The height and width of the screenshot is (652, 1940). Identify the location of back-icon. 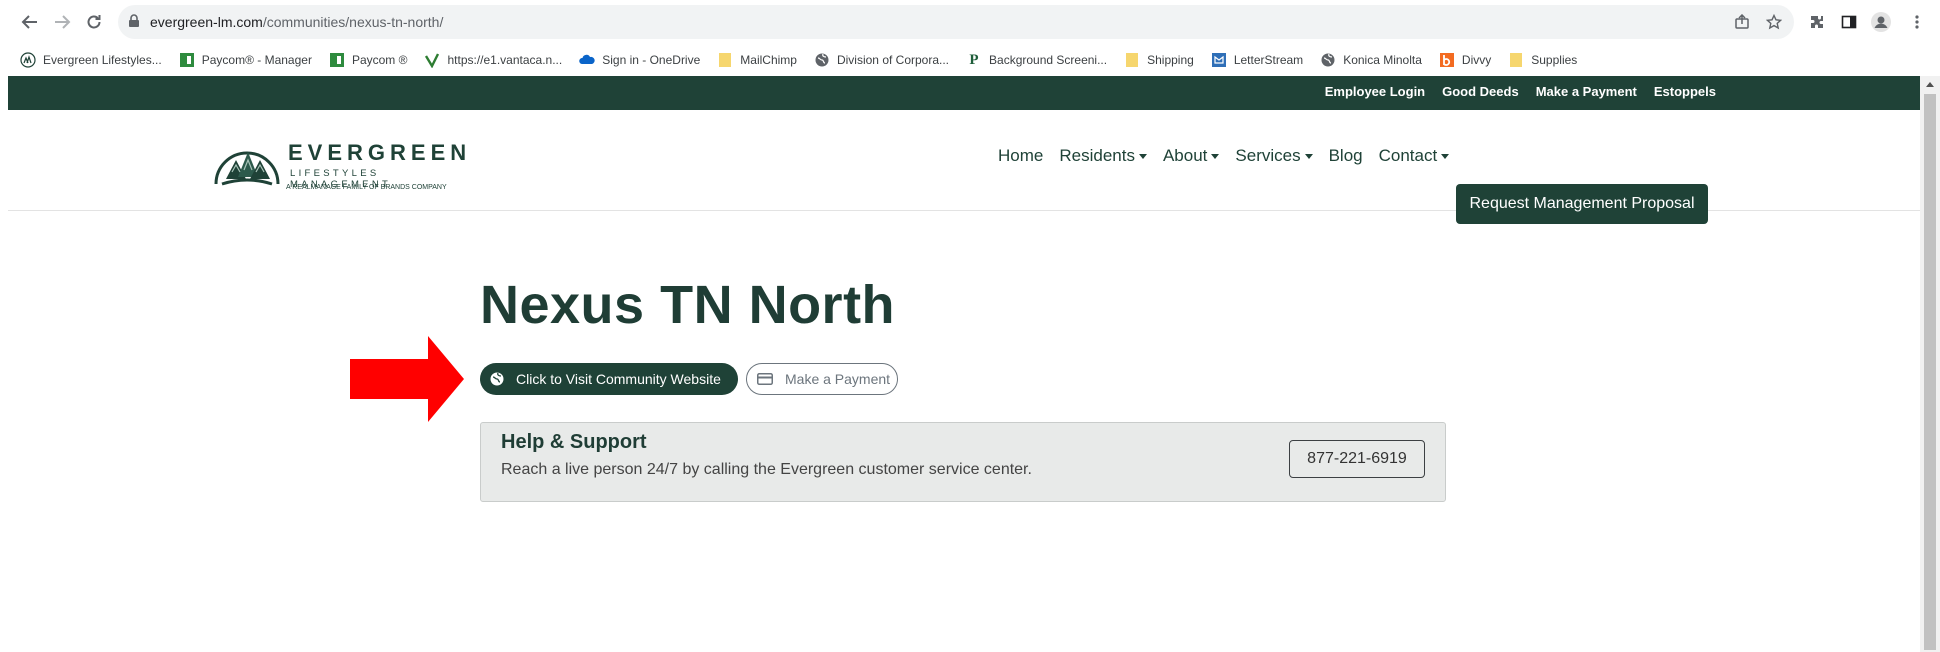
(30, 22).